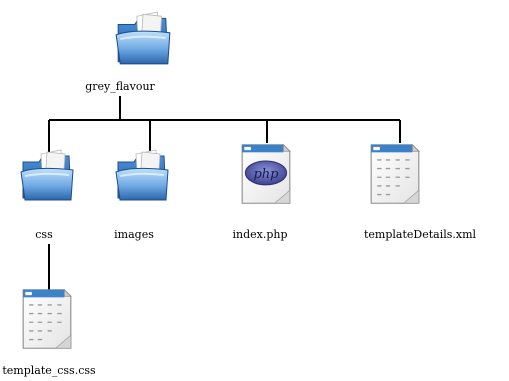  What do you see at coordinates (260, 234) in the screenshot?
I see `index-php-label: index.php` at bounding box center [260, 234].